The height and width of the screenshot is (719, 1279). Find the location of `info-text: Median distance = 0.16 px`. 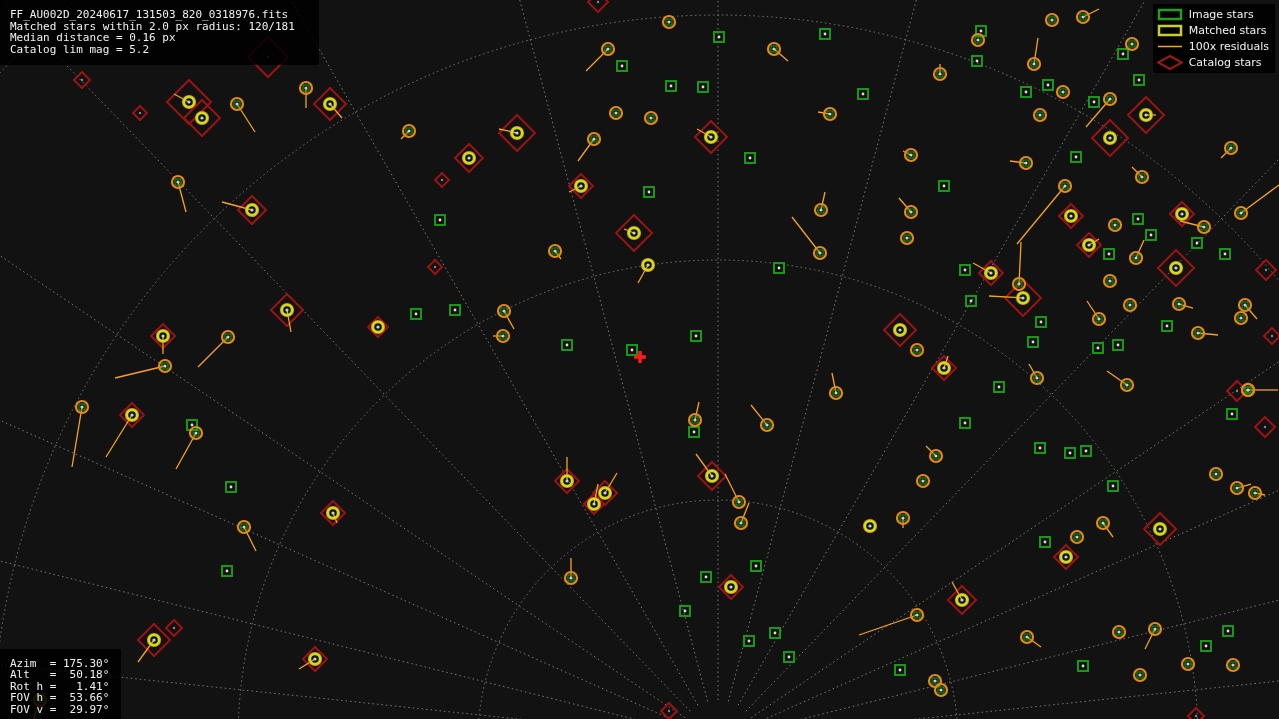

info-text: Median distance = 0.16 px is located at coordinates (93, 38).